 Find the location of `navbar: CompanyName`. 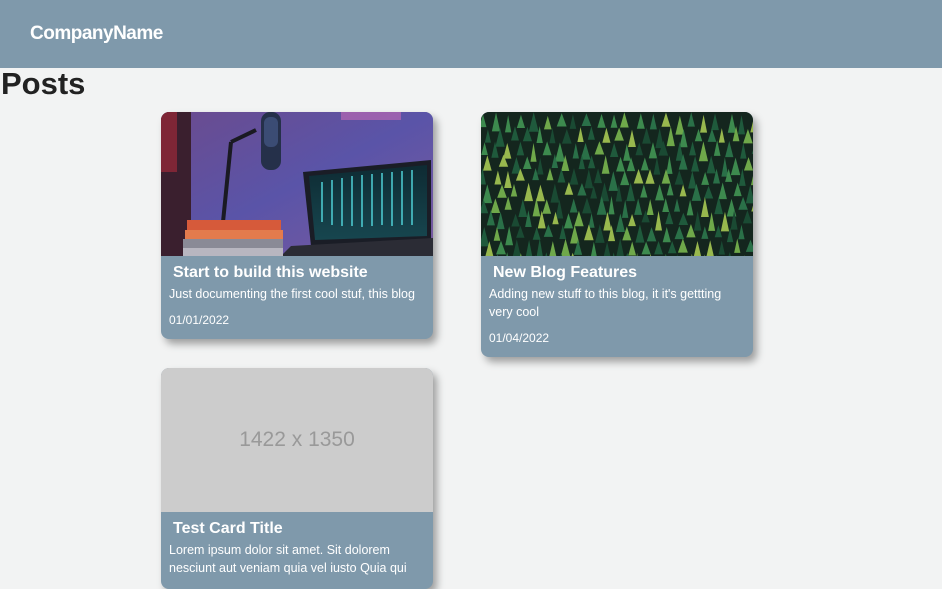

navbar: CompanyName is located at coordinates (471, 34).